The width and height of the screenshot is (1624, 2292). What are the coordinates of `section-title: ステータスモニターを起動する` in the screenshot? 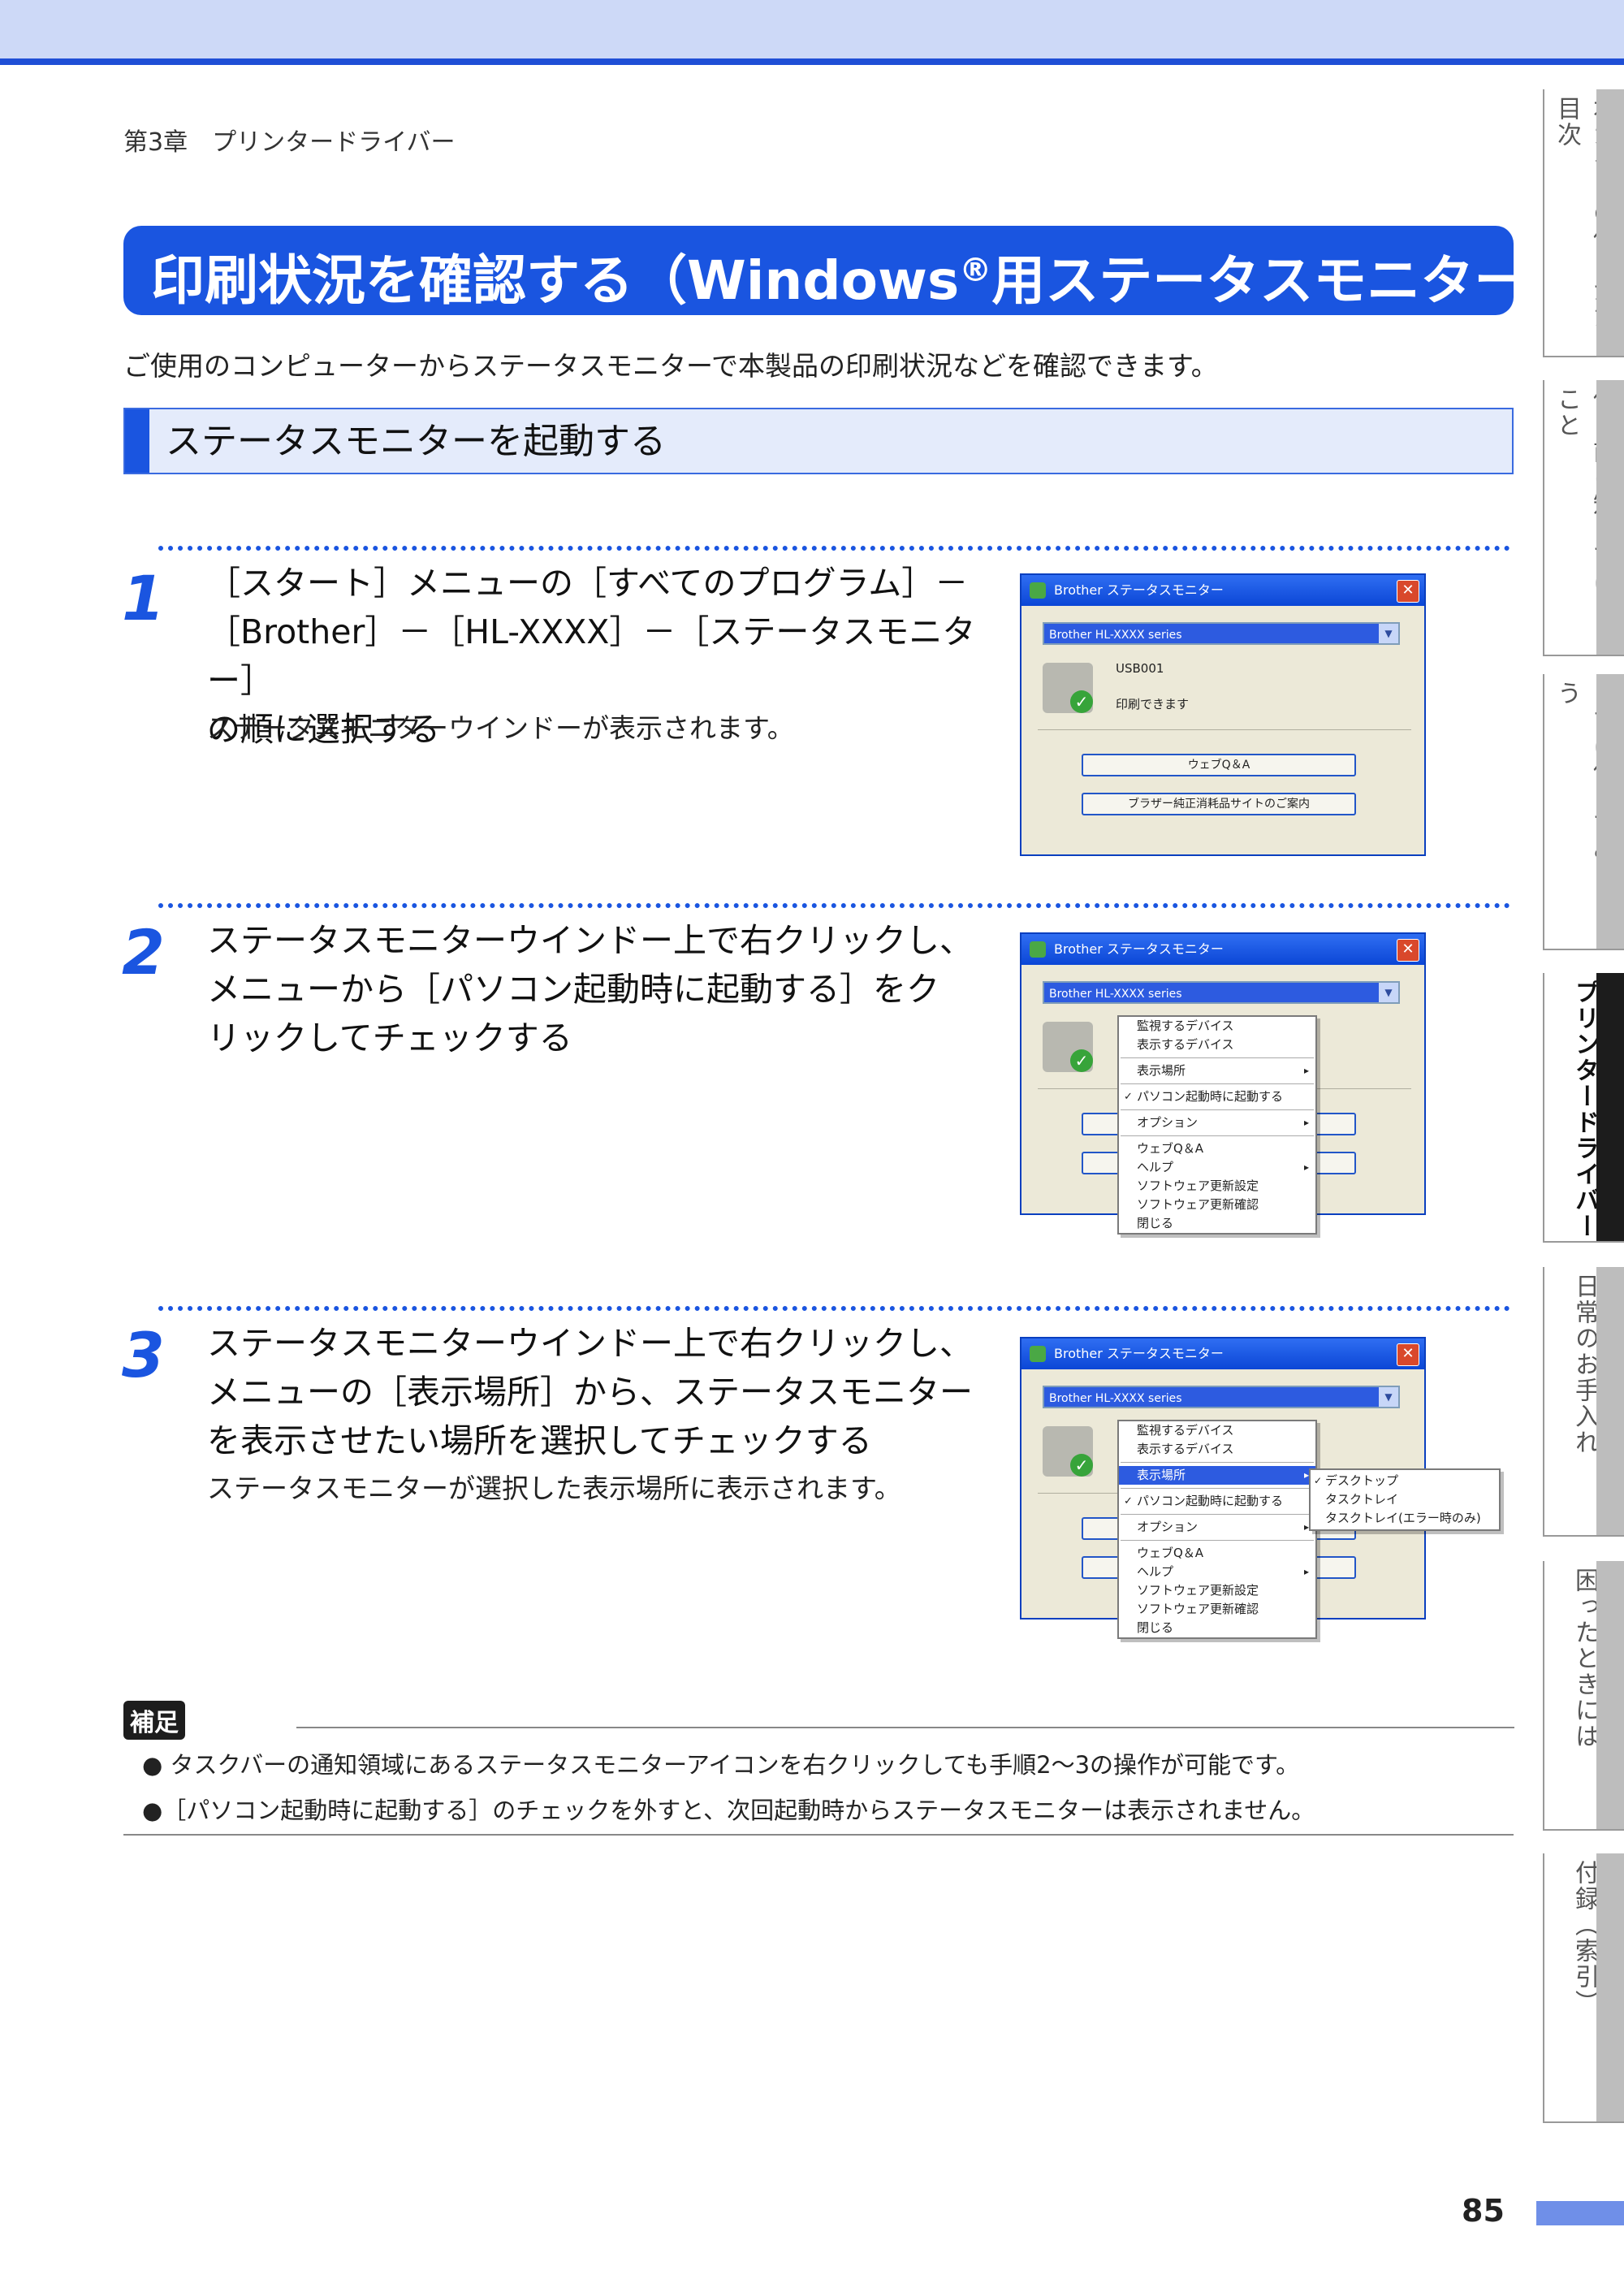 It's located at (416, 441).